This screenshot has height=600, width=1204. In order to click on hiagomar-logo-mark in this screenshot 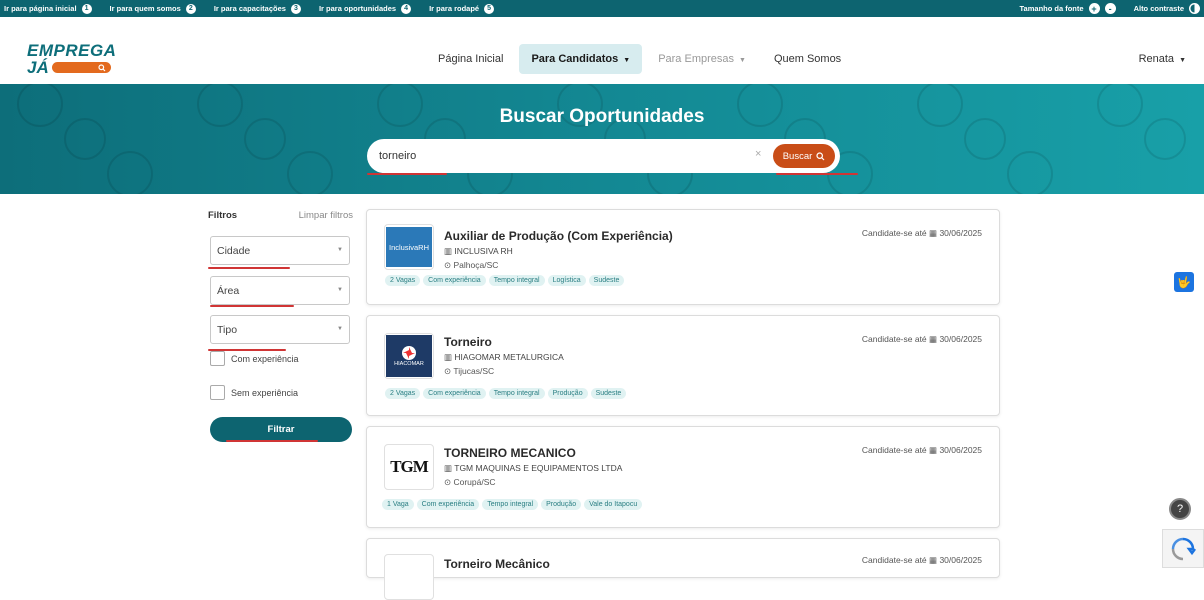, I will do `click(409, 353)`.